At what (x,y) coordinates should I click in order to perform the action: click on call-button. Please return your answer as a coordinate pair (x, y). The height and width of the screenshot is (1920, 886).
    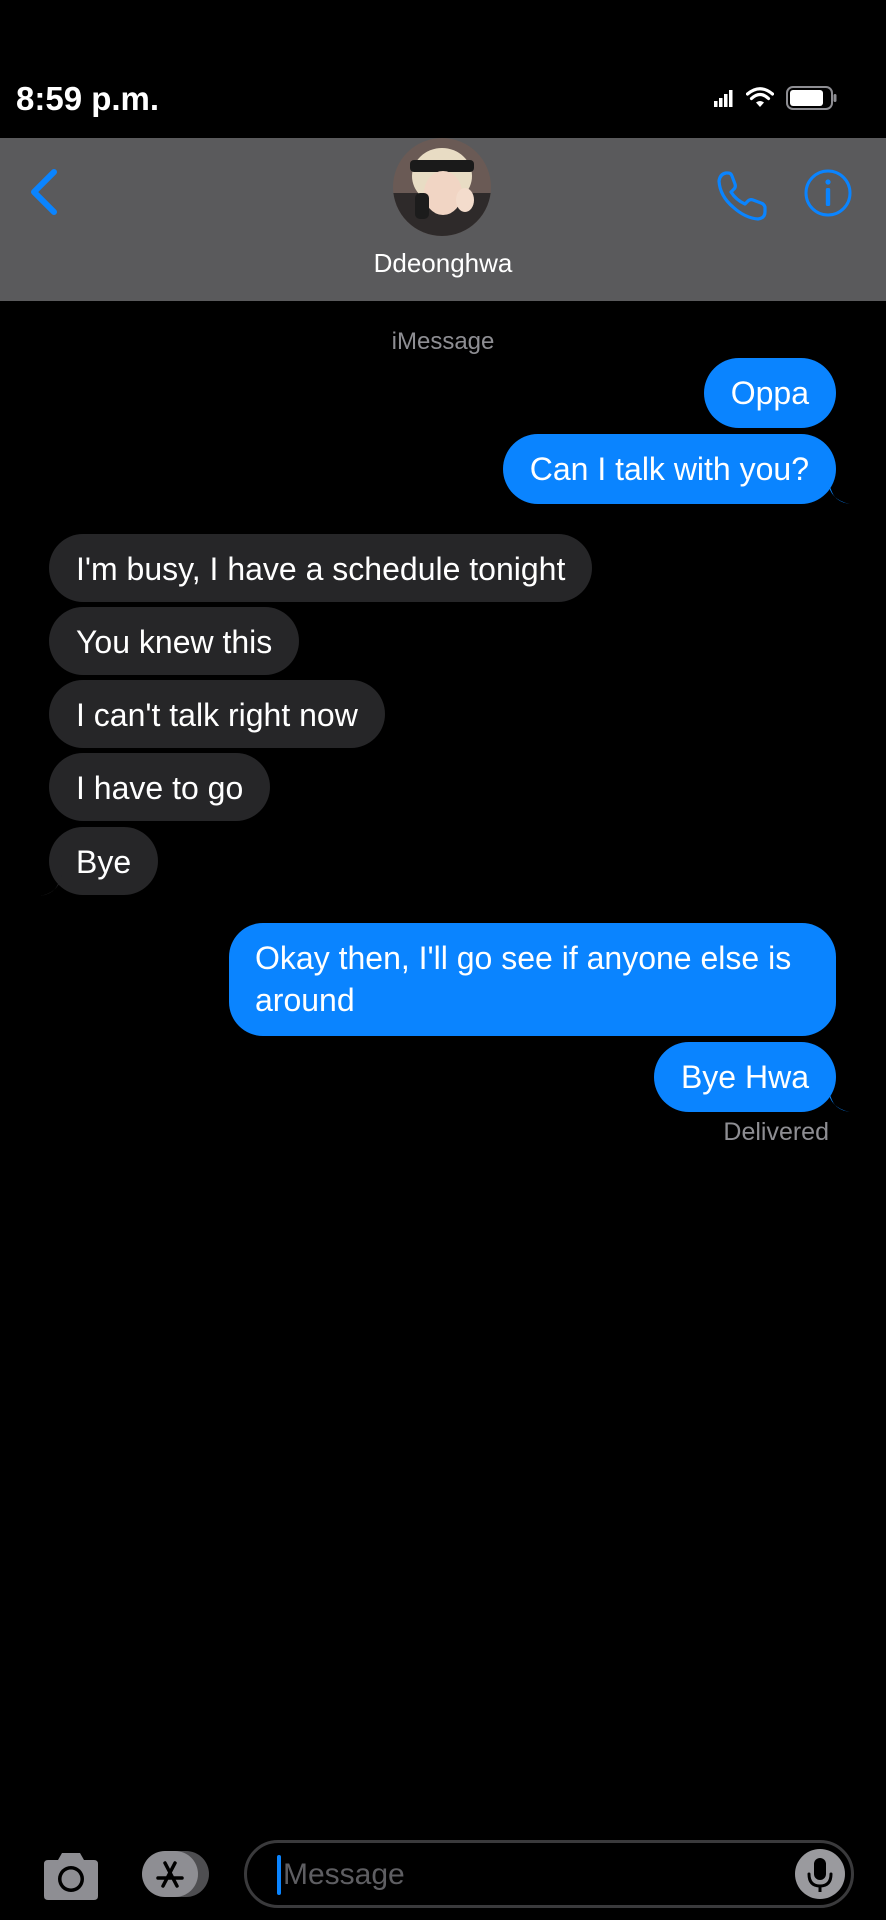
    Looking at the image, I should click on (742, 196).